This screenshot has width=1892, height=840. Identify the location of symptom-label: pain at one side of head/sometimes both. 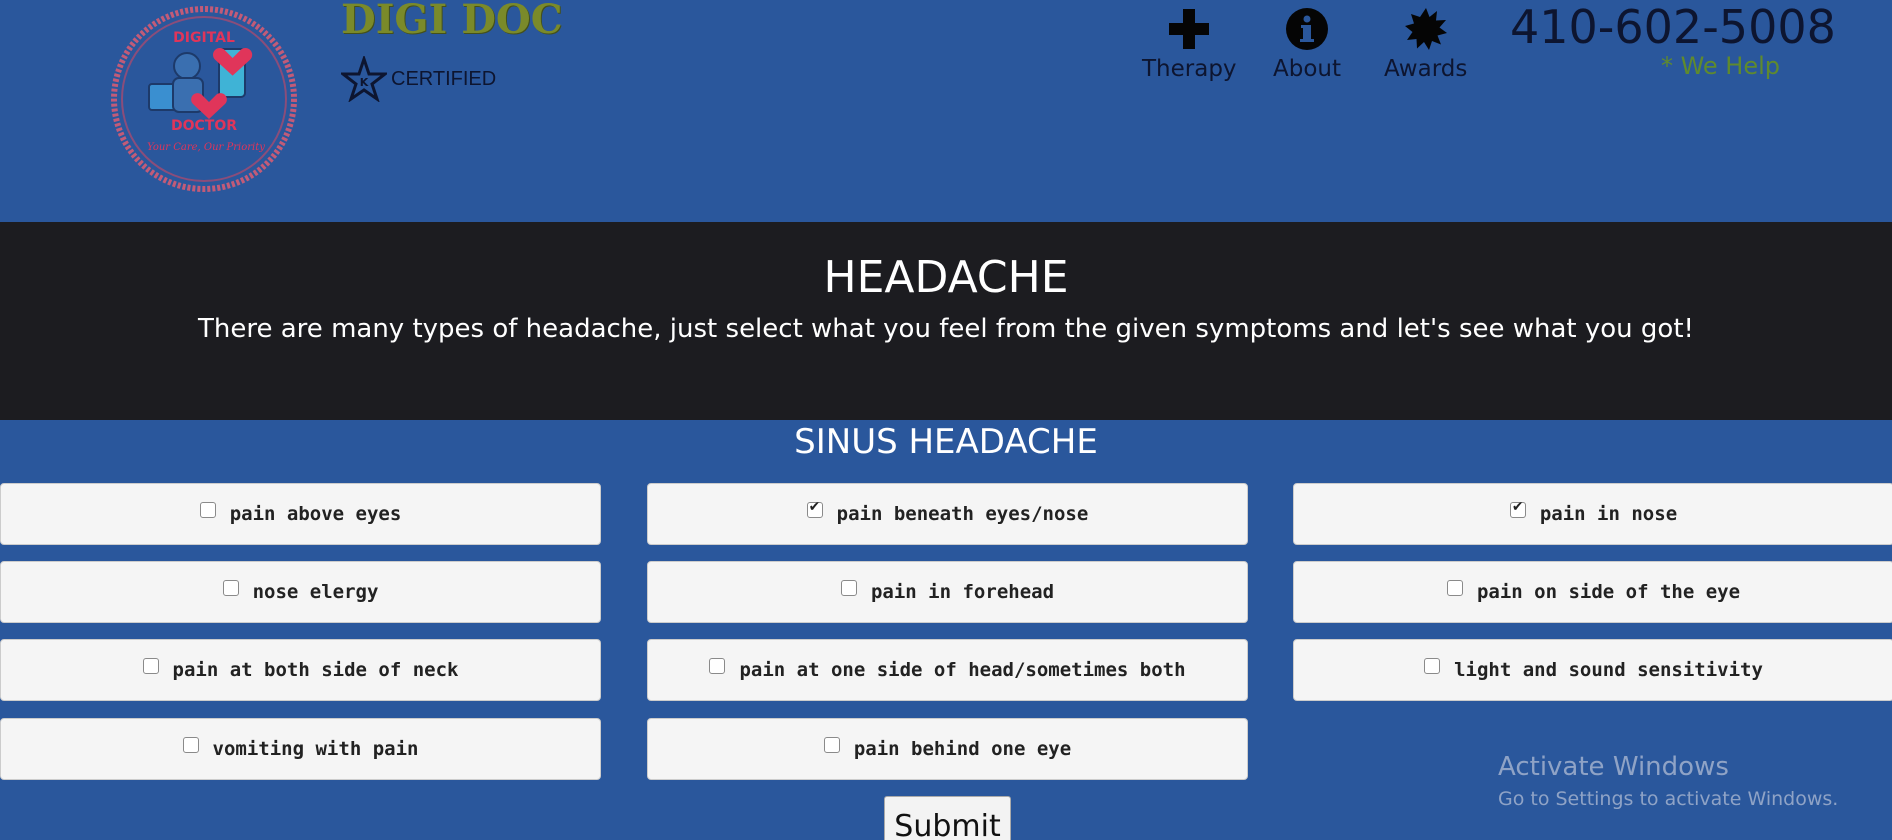
(962, 670).